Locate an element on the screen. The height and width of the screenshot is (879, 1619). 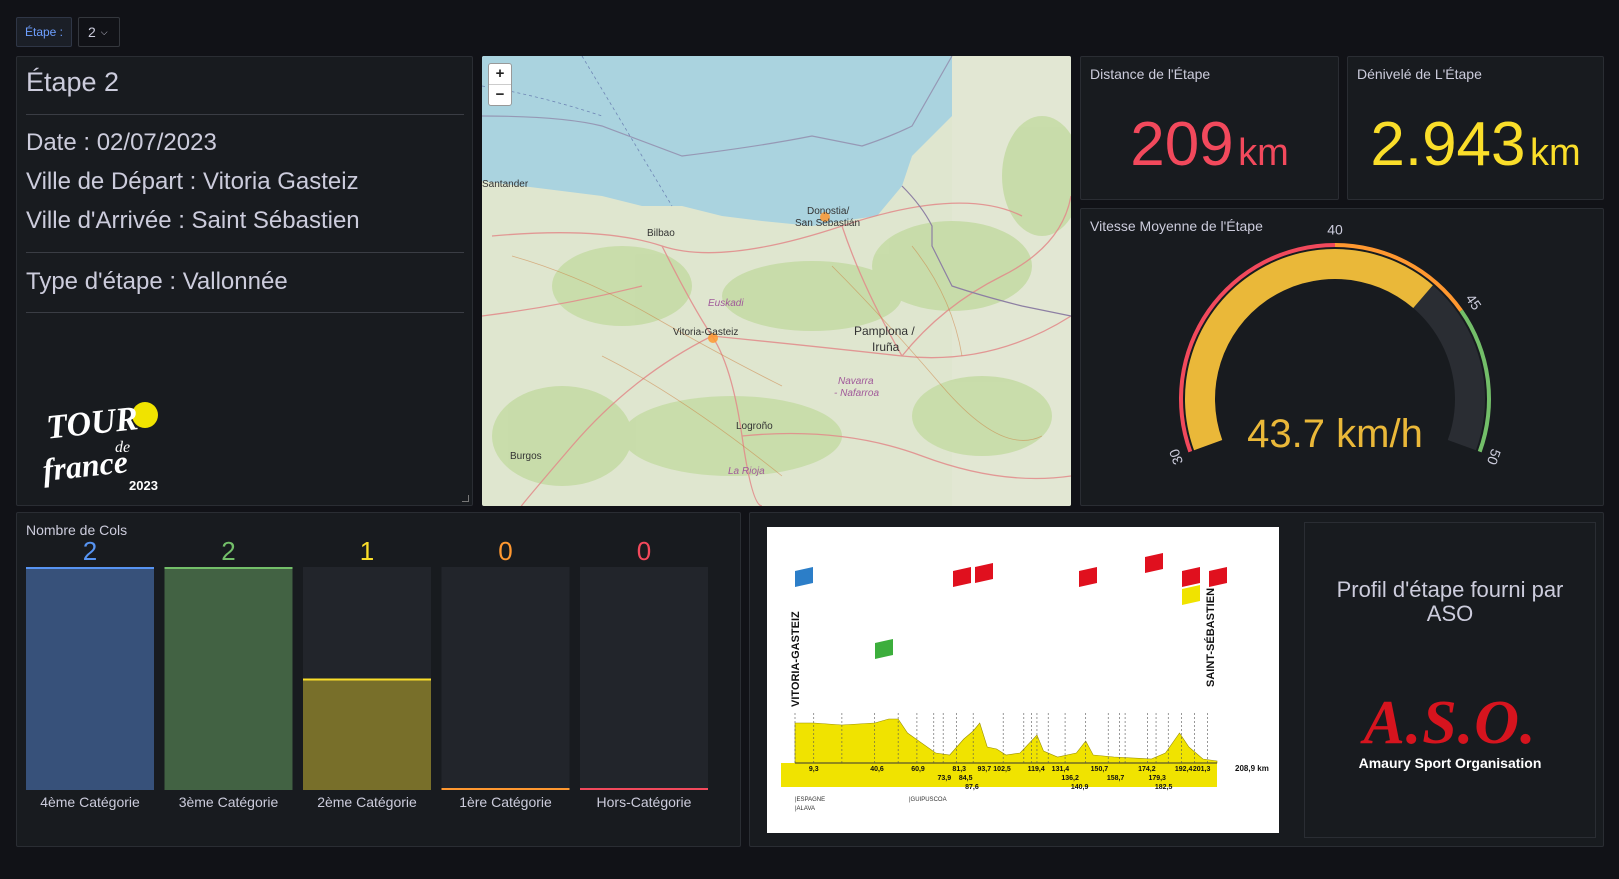
km-label: 119,4 is located at coordinates (1036, 769).